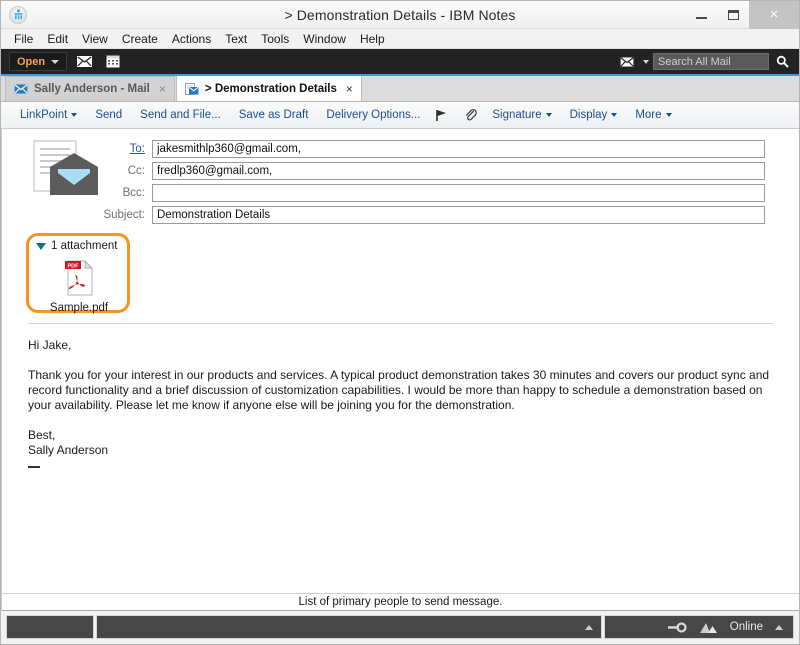 This screenshot has width=800, height=645. Describe the element at coordinates (433, 182) in the screenshot. I see `address-fields: To: Cc: Bcc: Subject:` at that location.